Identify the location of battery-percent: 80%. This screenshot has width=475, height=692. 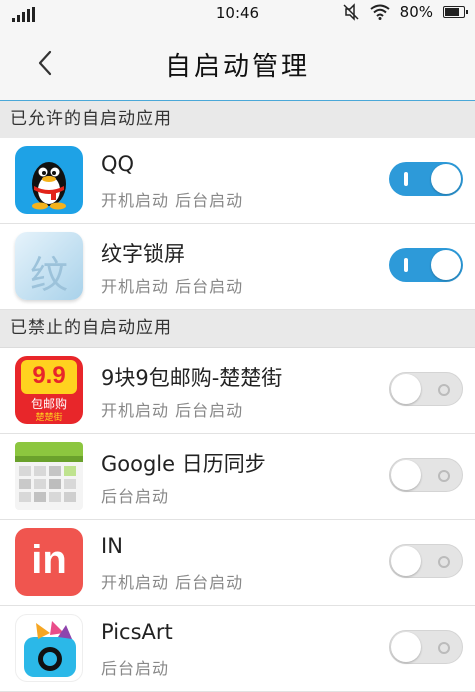
(416, 12).